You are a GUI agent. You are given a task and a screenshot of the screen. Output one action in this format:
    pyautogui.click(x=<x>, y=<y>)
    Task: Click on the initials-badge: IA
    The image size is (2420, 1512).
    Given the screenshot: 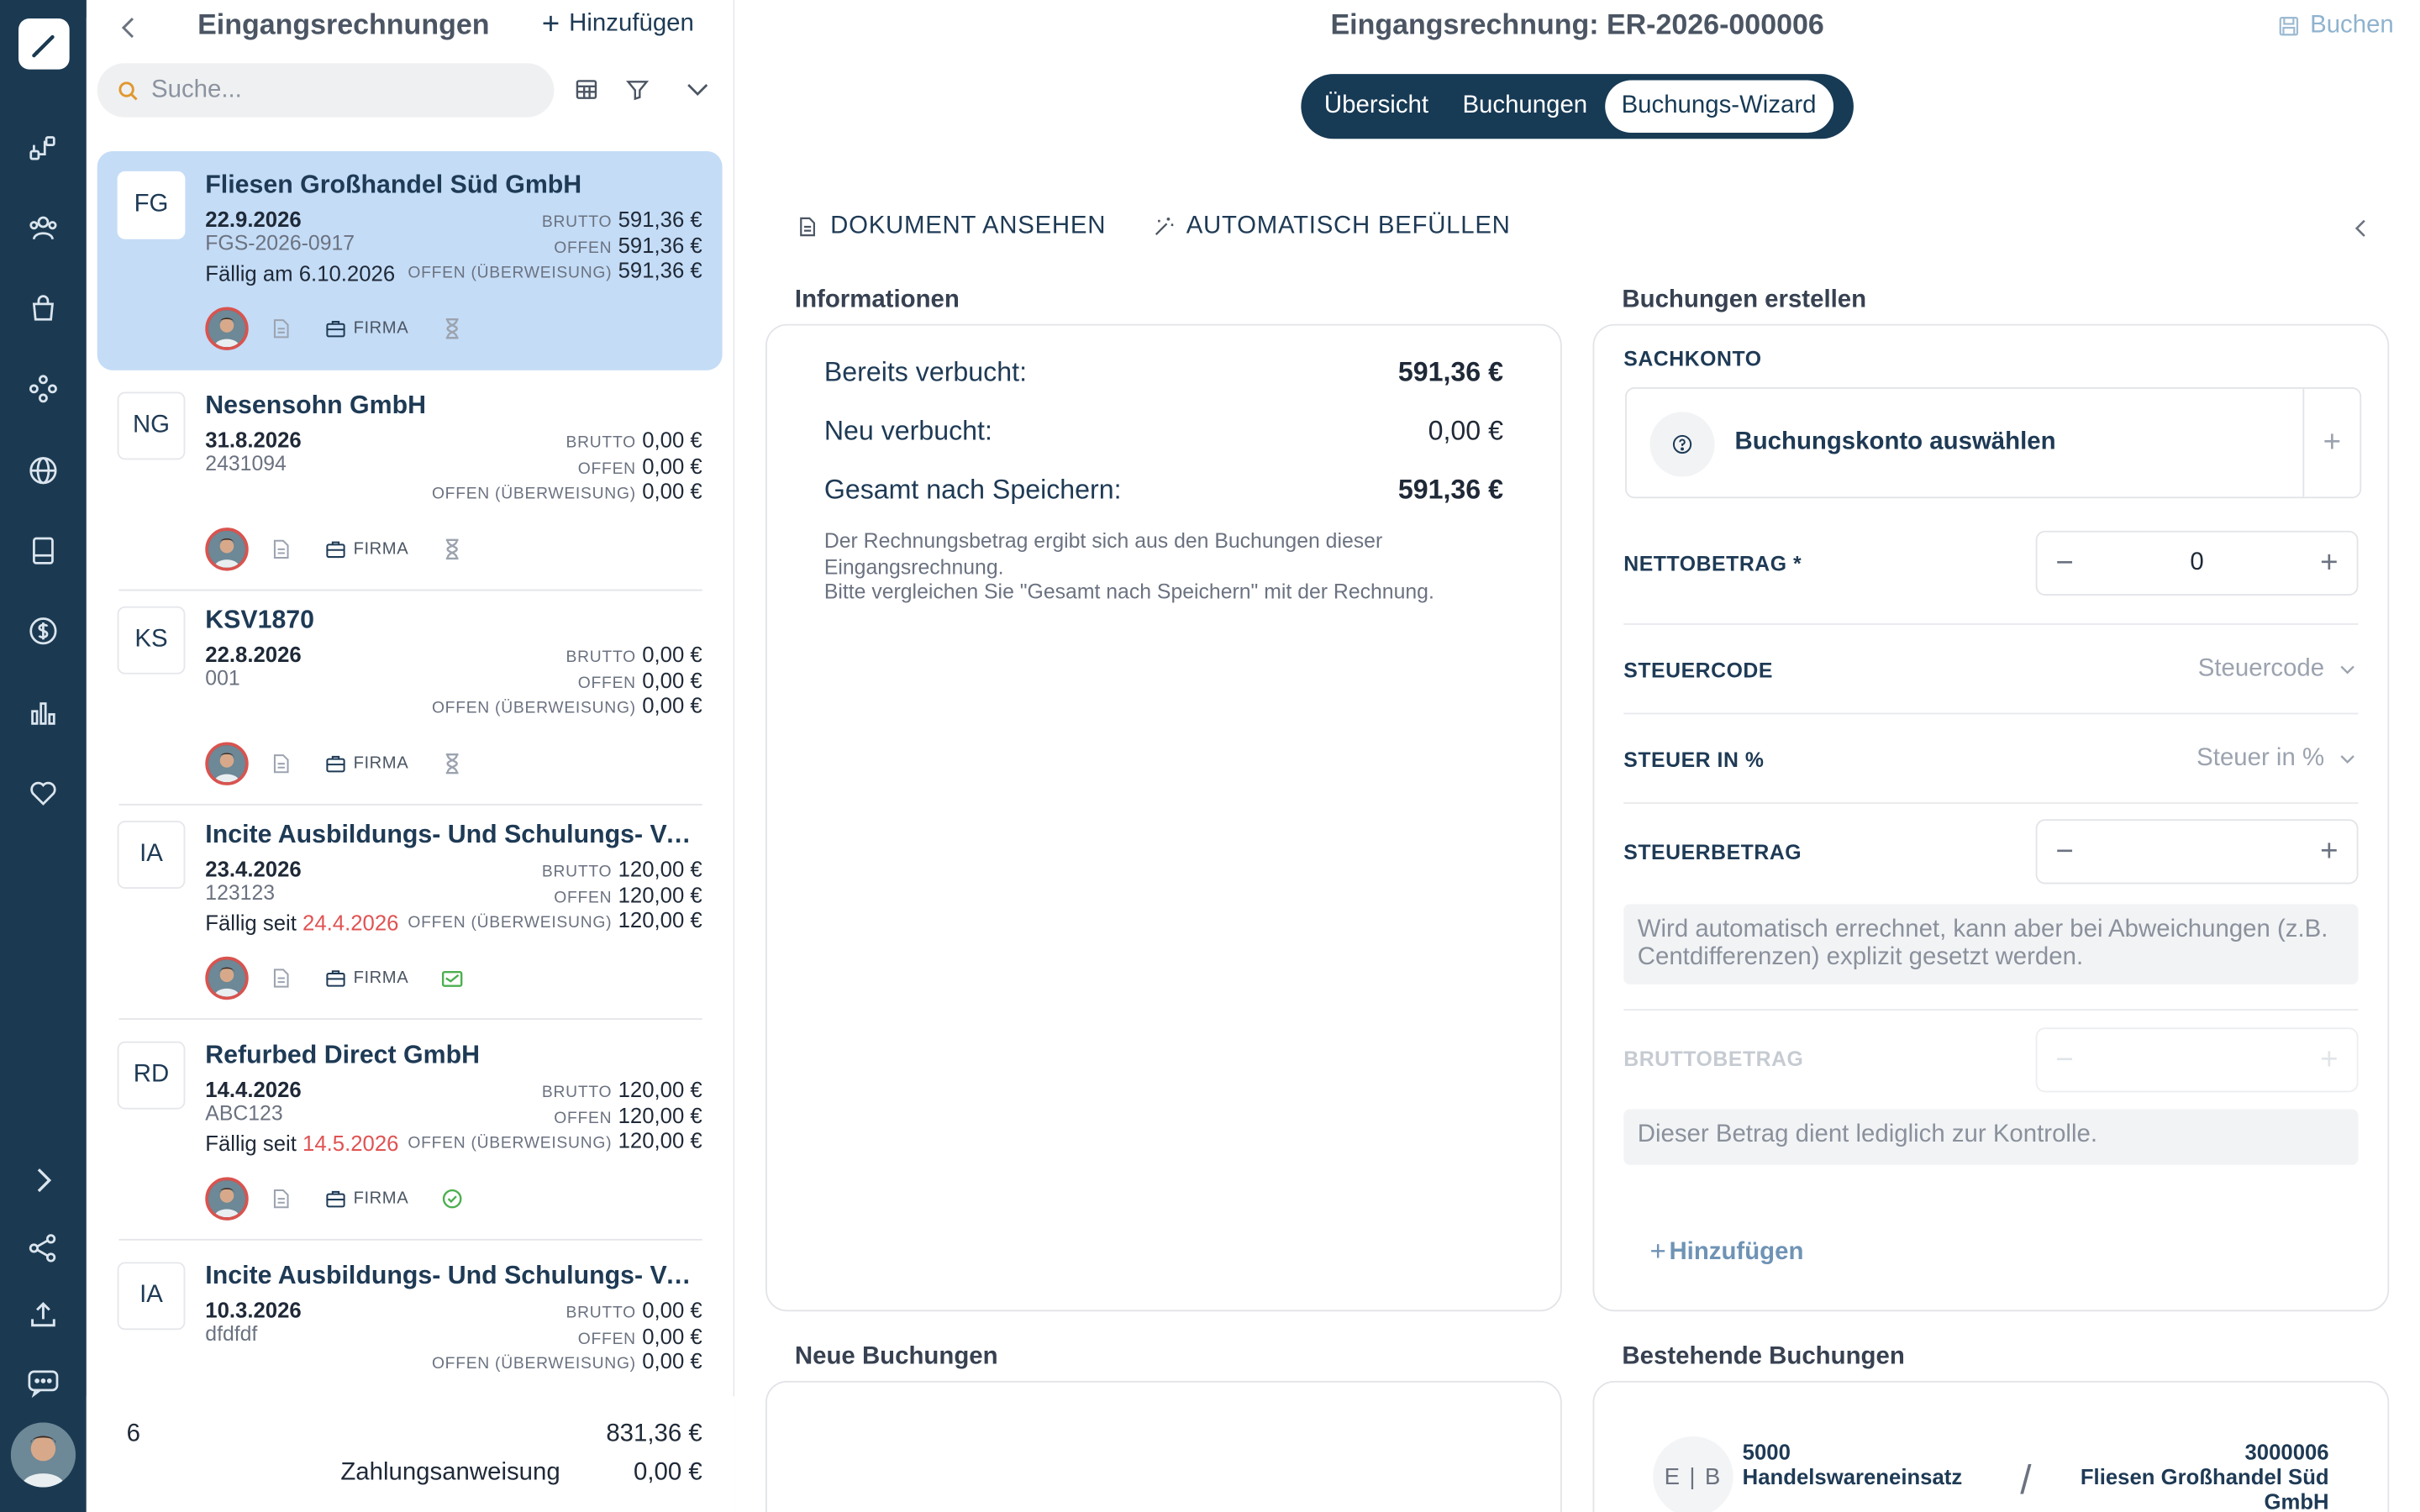 What is the action you would take?
    pyautogui.click(x=151, y=1296)
    